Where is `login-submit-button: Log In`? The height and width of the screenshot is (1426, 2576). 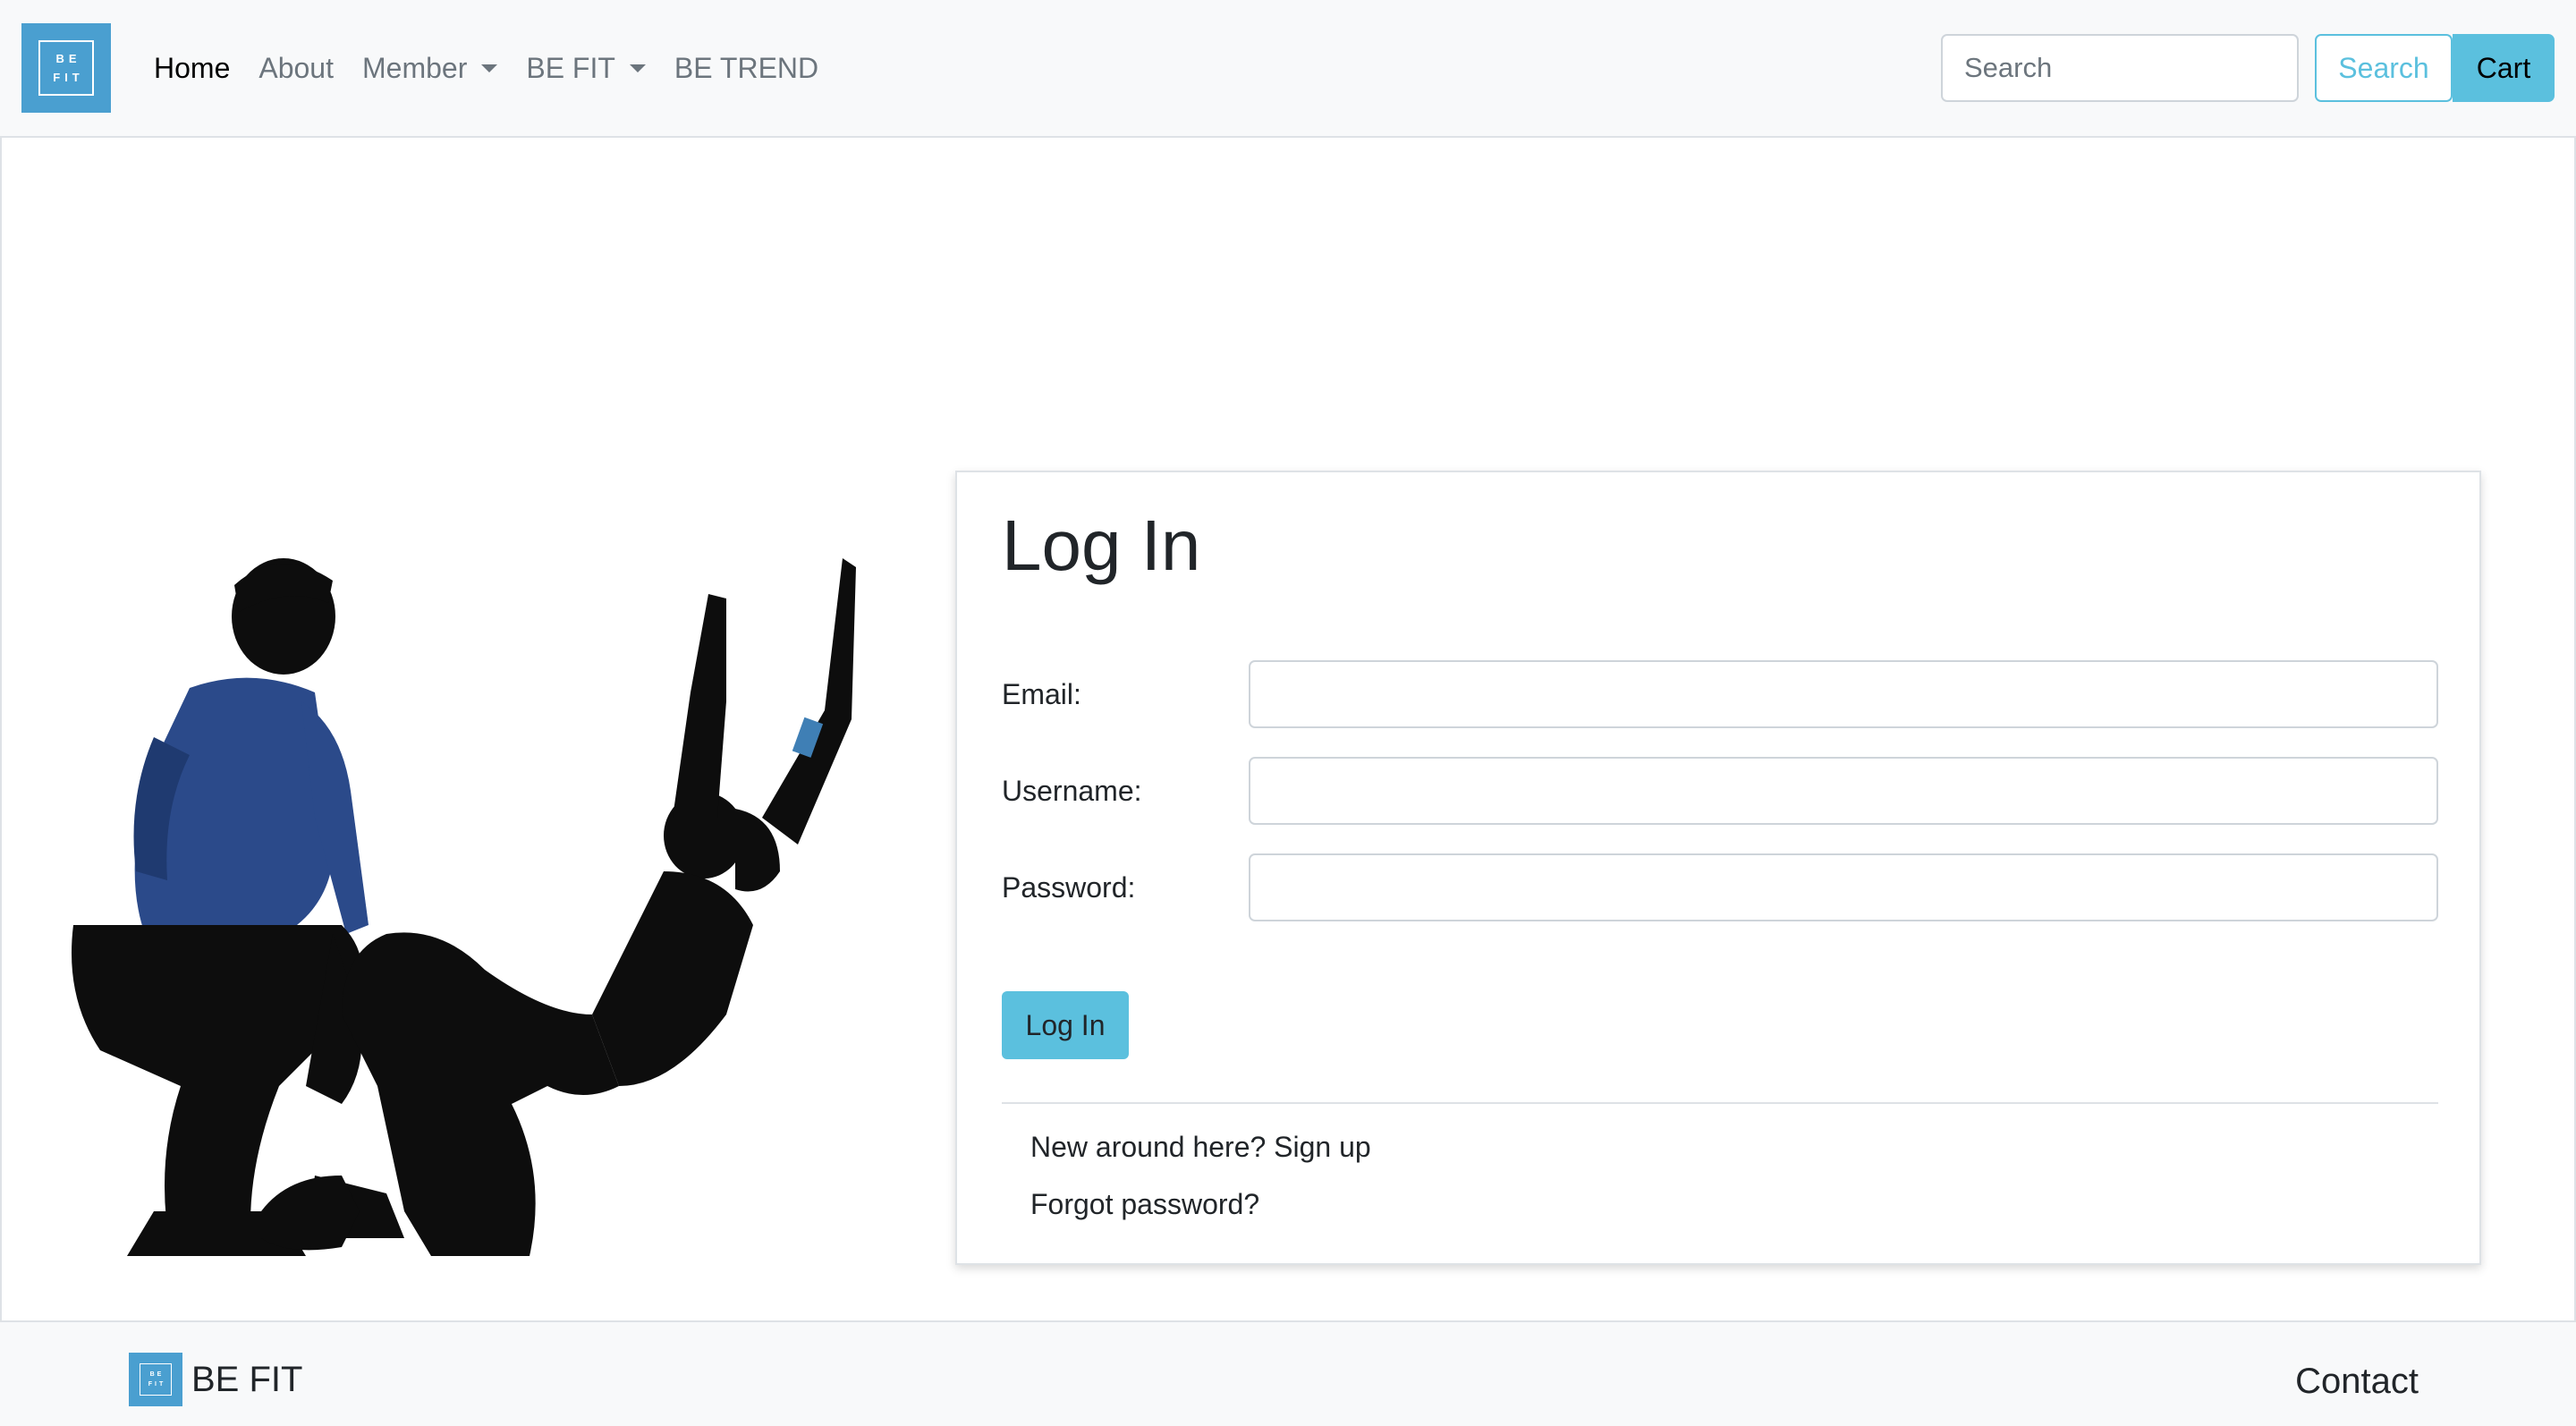 login-submit-button: Log In is located at coordinates (1065, 1025).